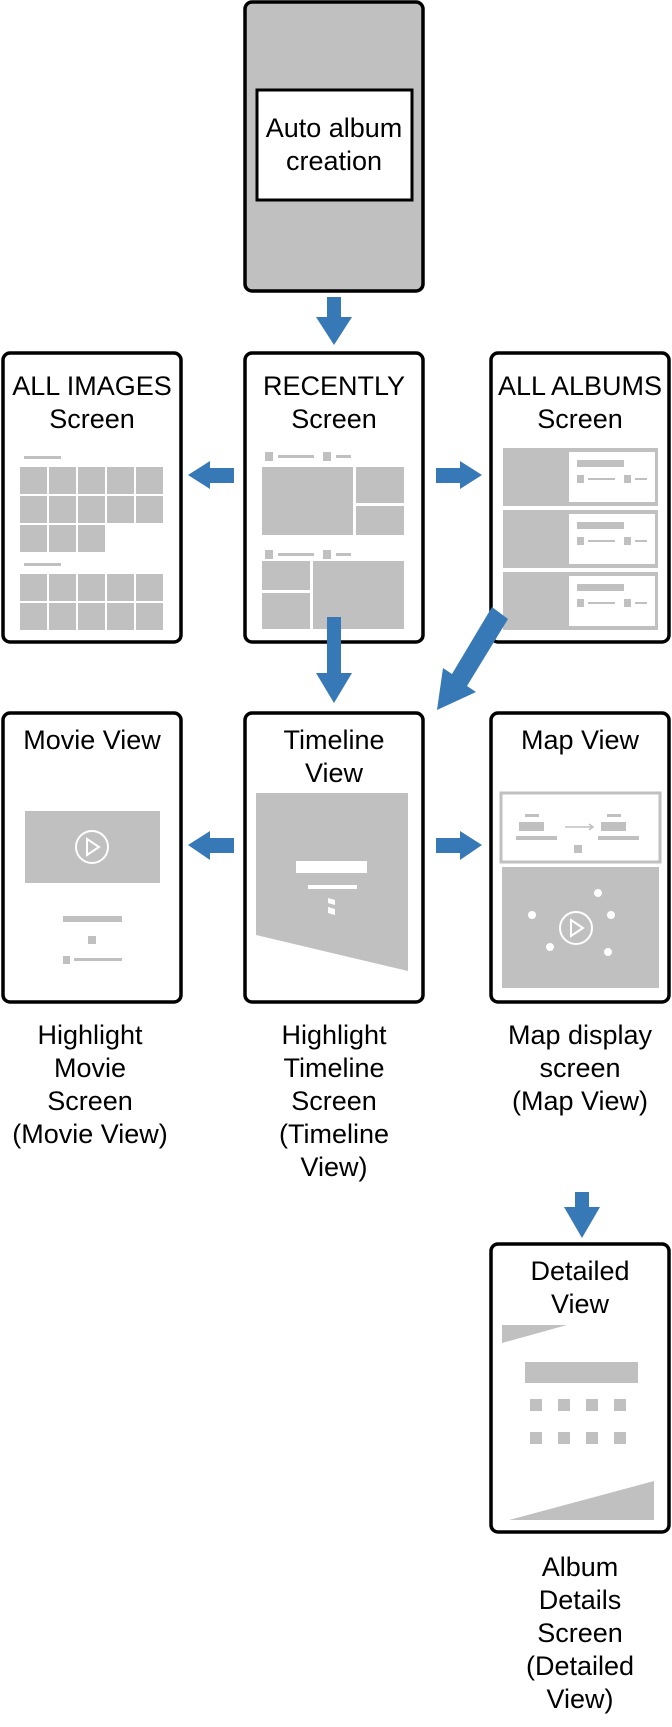  What do you see at coordinates (334, 128) in the screenshot?
I see `root-label-line-1: Auto album` at bounding box center [334, 128].